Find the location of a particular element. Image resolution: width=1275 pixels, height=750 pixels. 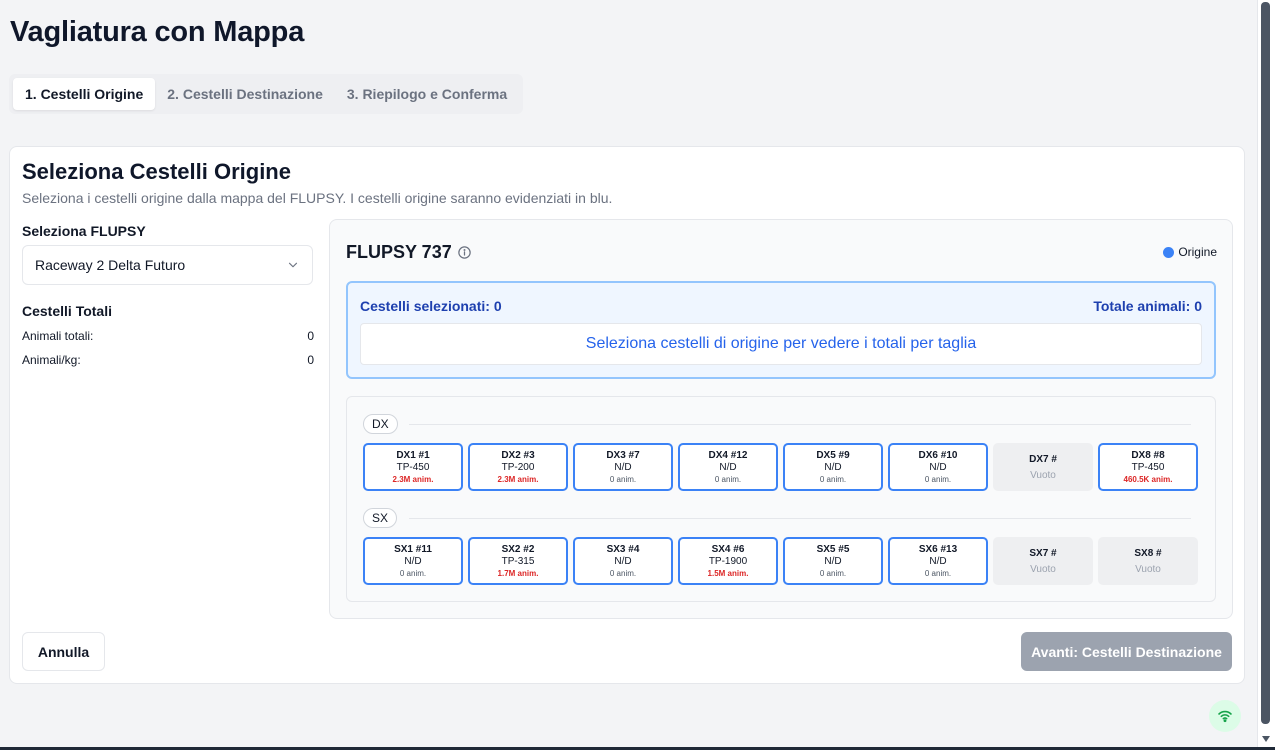

chevron-down-icon is located at coordinates (293, 265).